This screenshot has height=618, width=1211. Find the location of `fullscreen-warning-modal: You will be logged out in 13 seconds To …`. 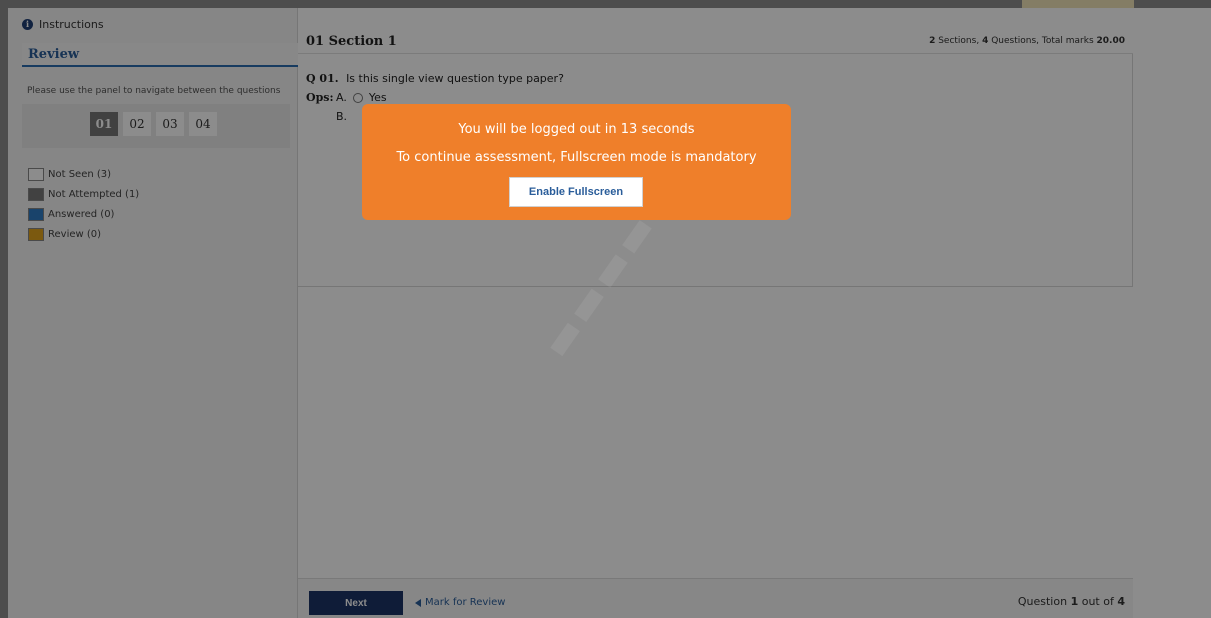

fullscreen-warning-modal: You will be logged out in 13 seconds To … is located at coordinates (576, 162).